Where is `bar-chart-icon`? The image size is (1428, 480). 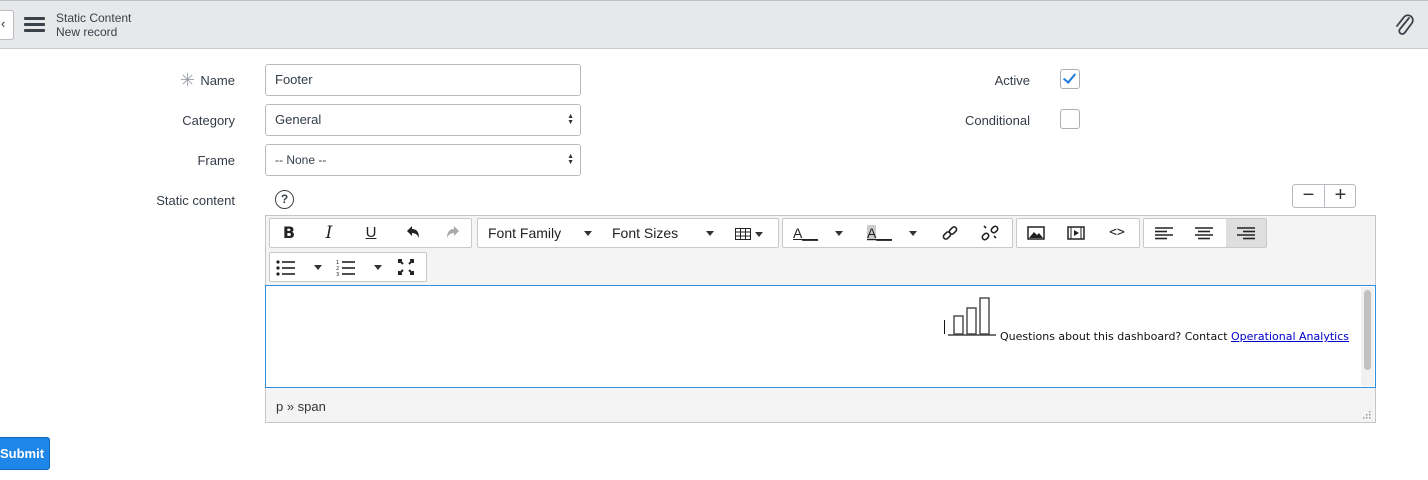
bar-chart-icon is located at coordinates (972, 316).